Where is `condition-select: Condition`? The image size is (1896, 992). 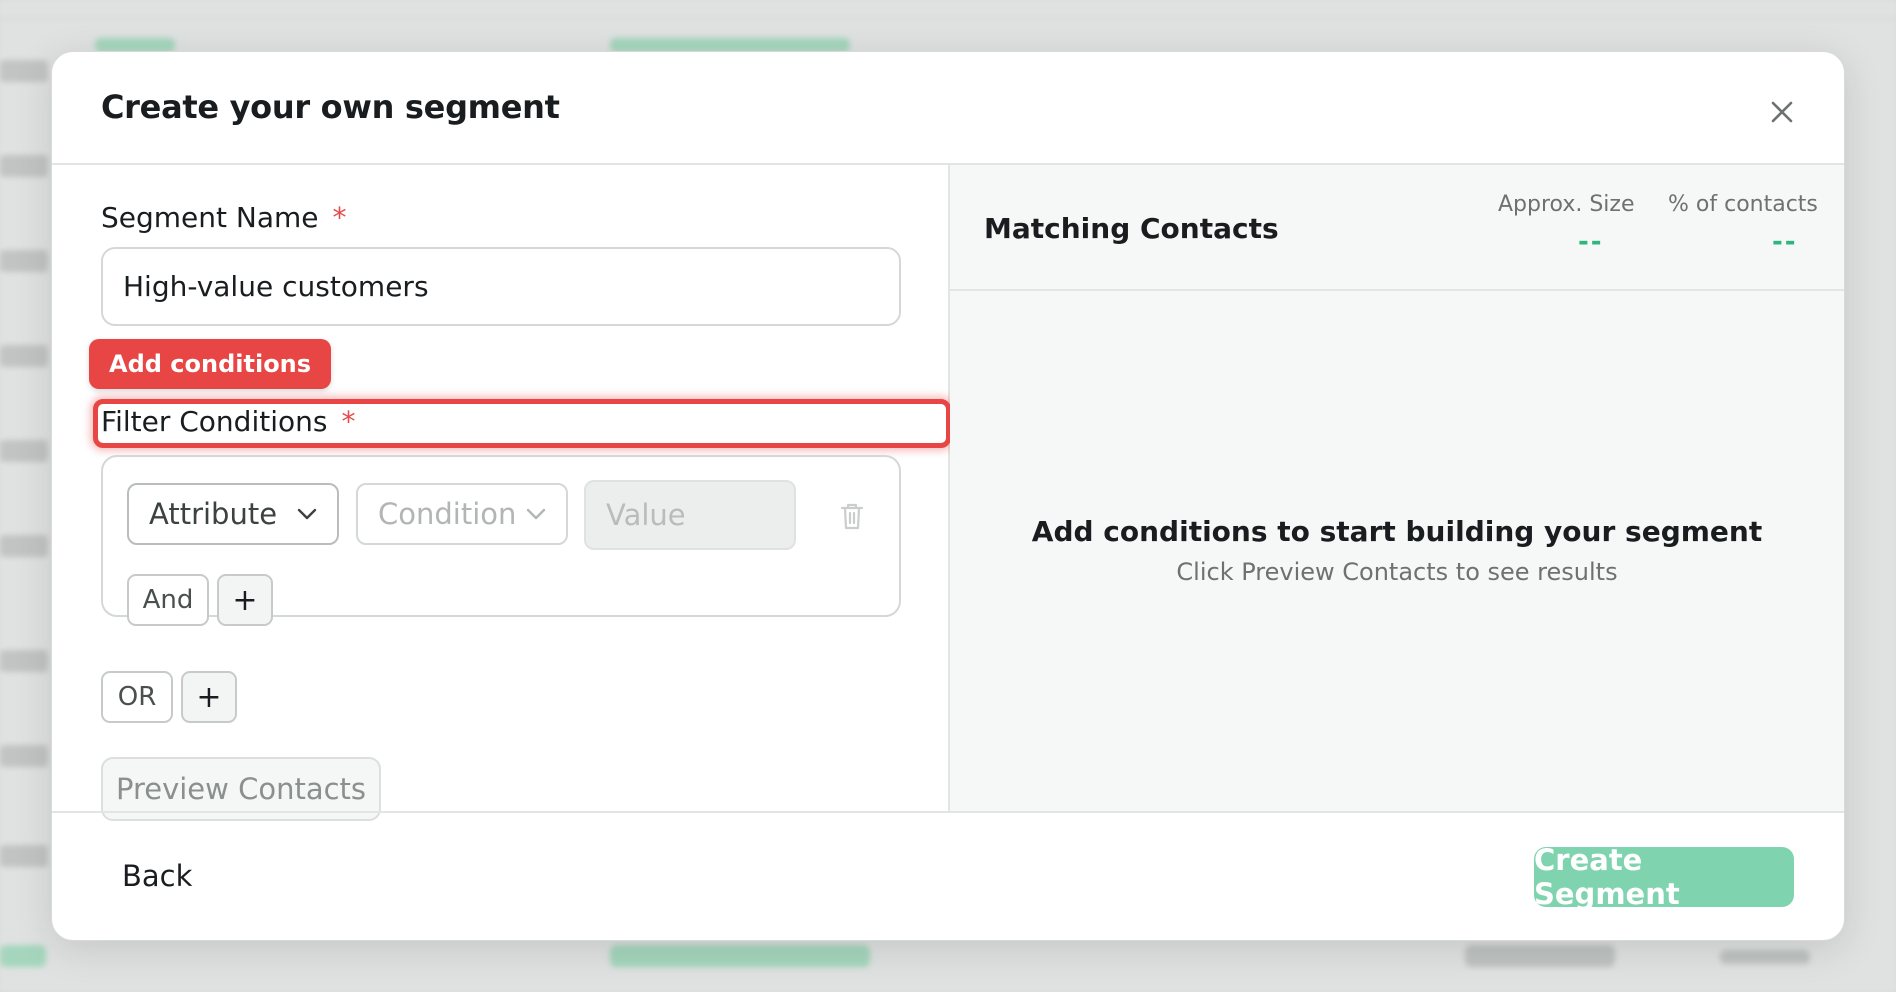 condition-select: Condition is located at coordinates (462, 514).